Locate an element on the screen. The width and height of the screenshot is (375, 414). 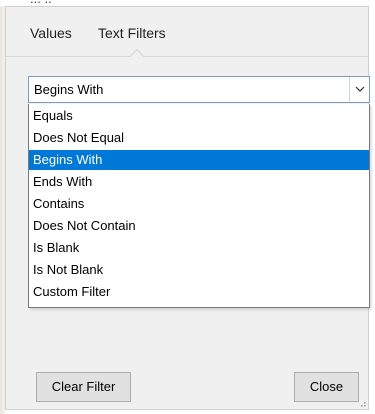
option-equals: Equals is located at coordinates (199, 116).